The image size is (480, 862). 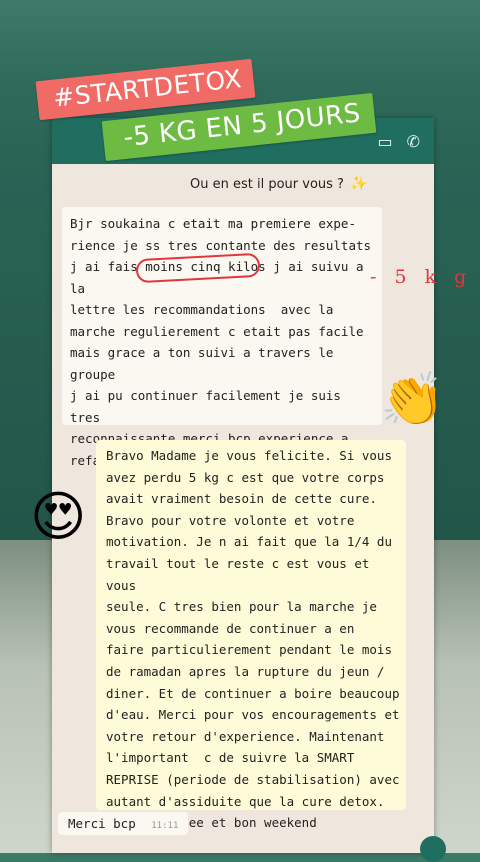 I want to click on question-message: Ou en est il pour vous ? ✨, so click(x=279, y=184).